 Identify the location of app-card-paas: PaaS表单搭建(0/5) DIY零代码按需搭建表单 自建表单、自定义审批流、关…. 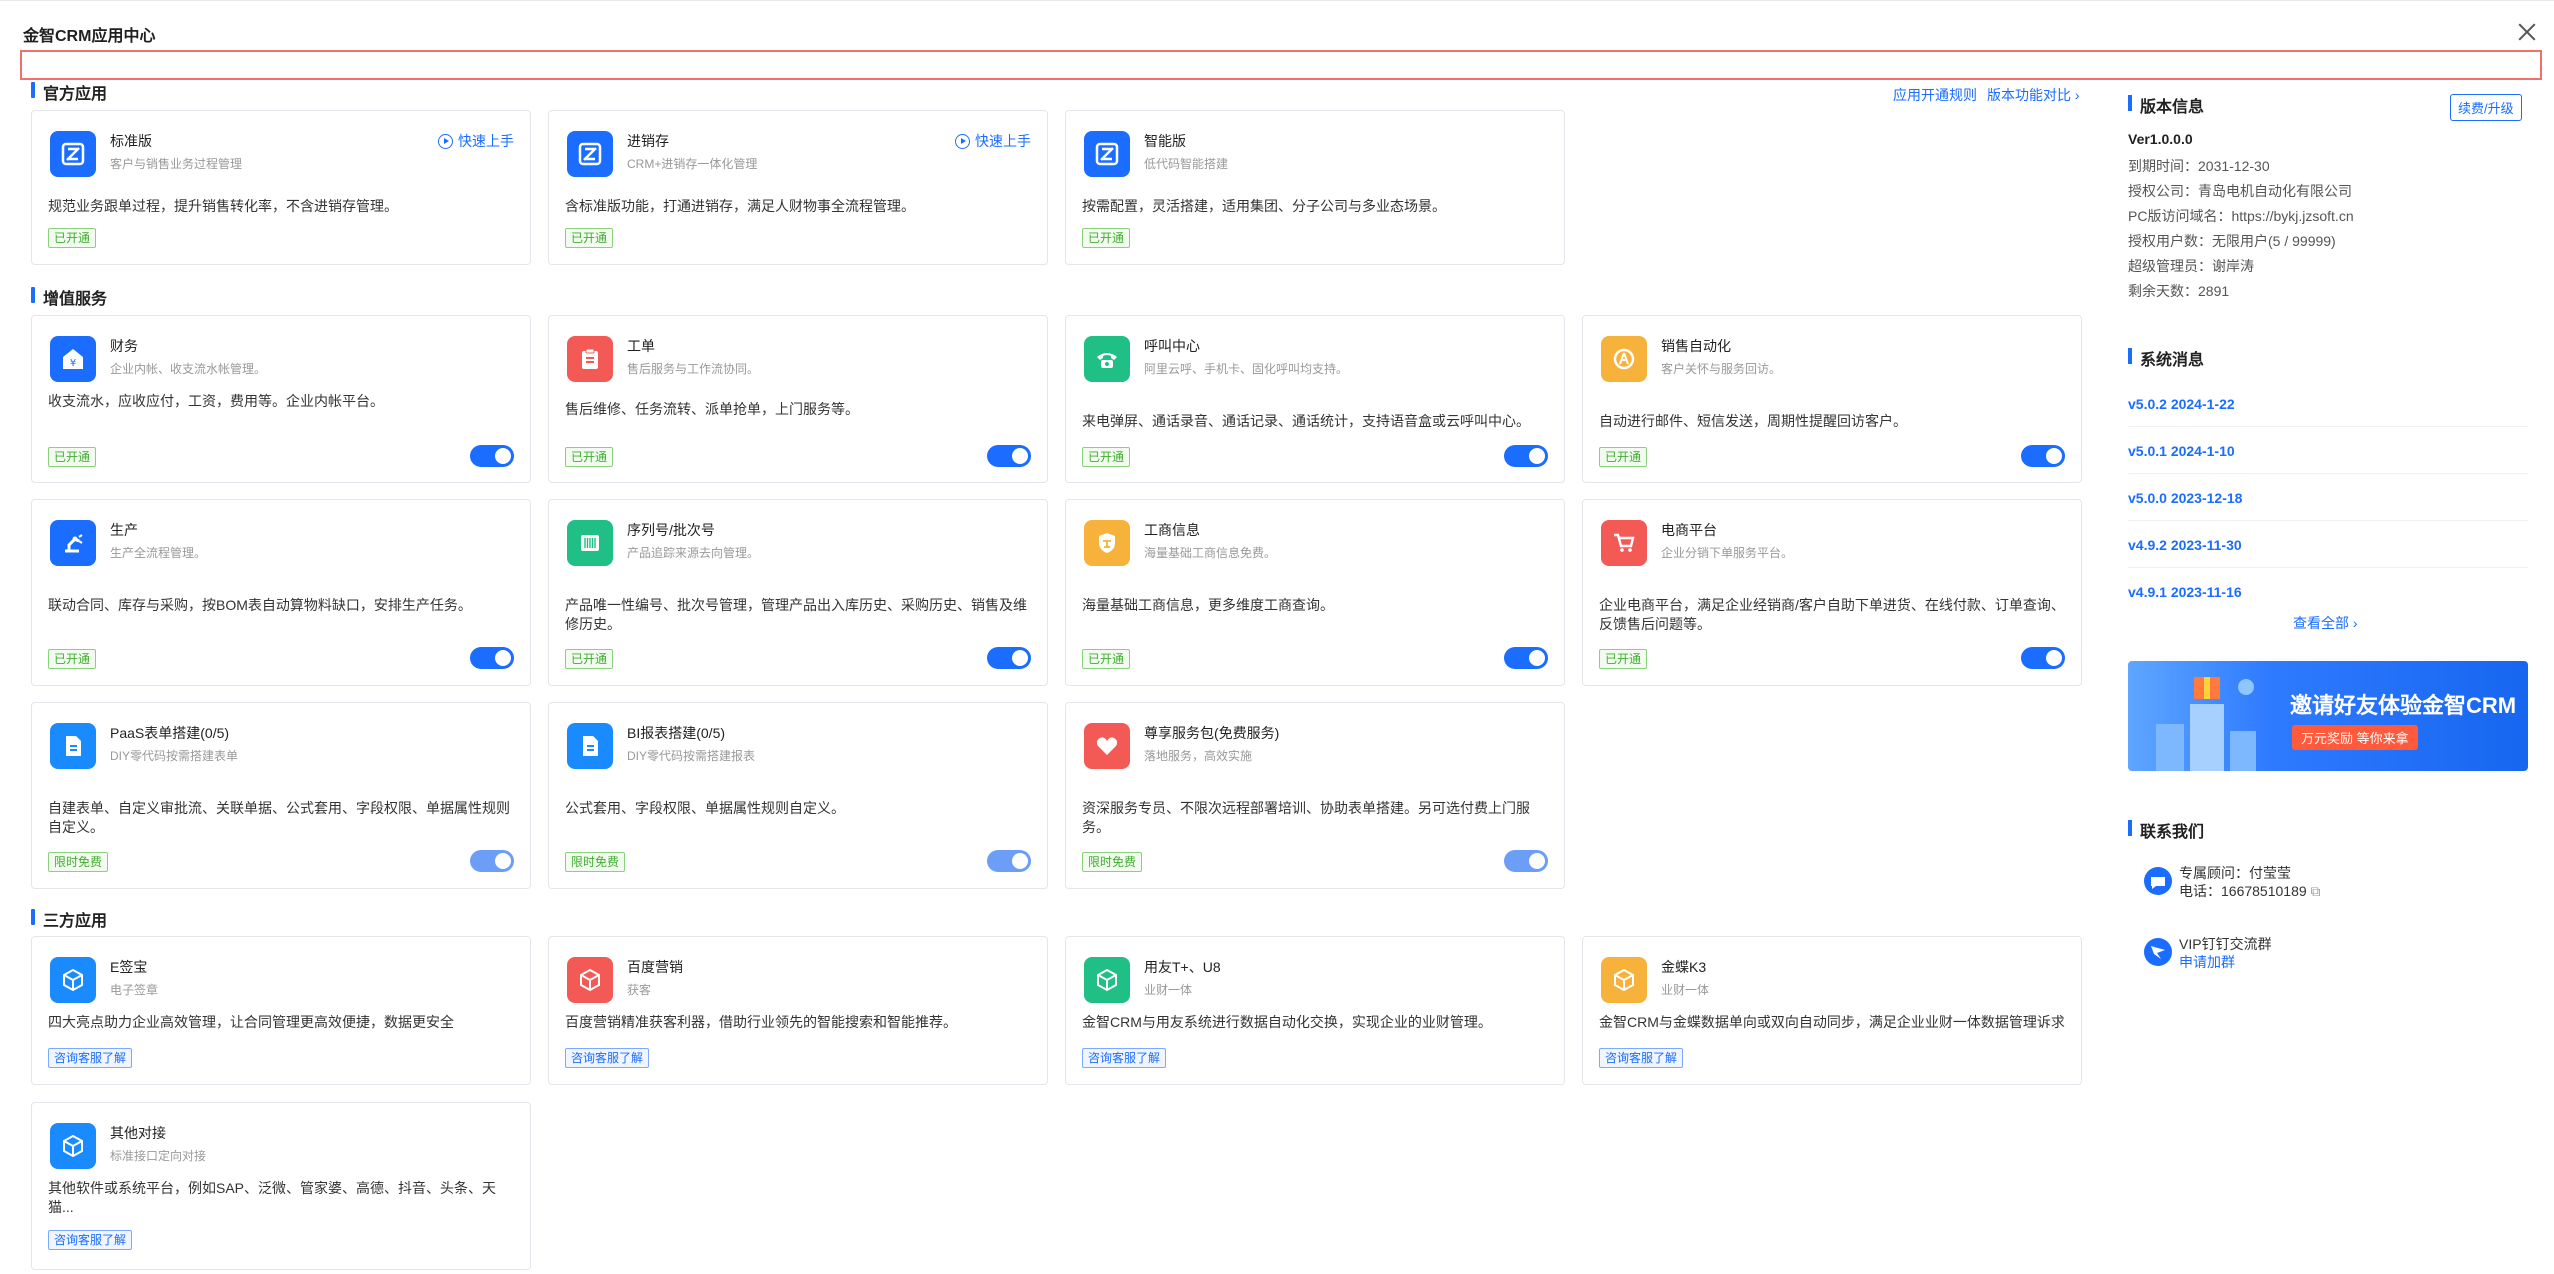
(281, 795).